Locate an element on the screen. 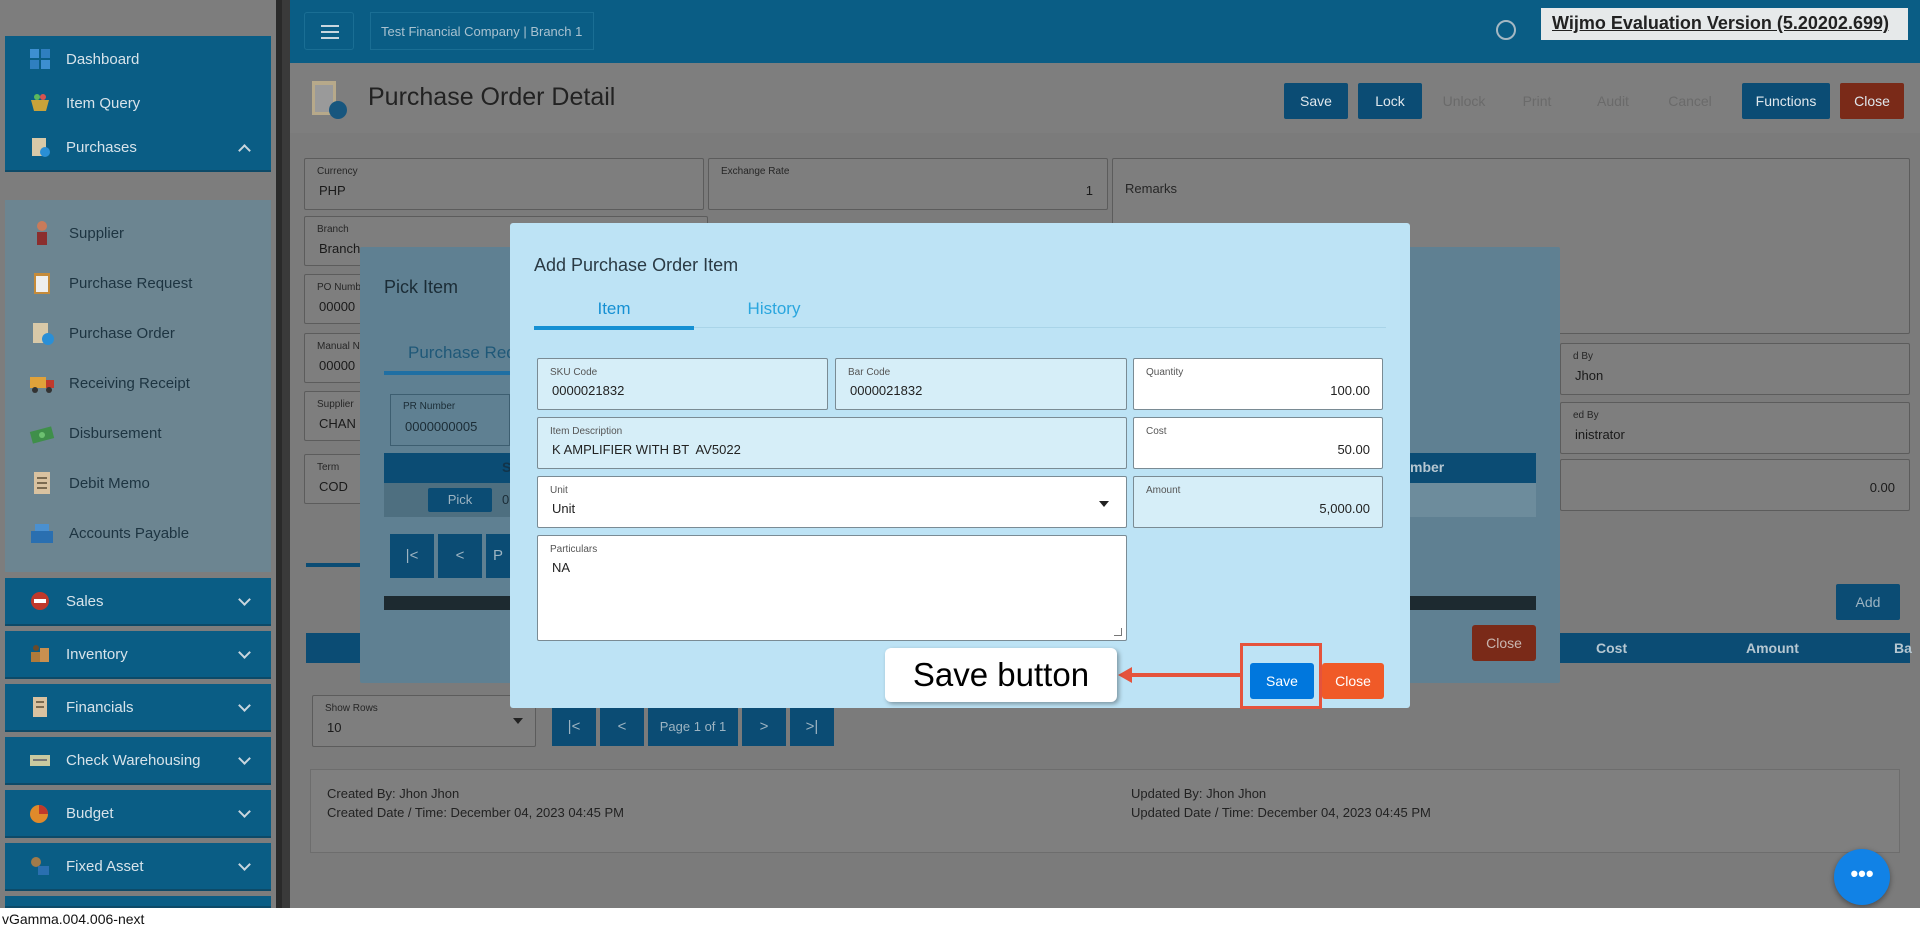  modal-close-button: Close is located at coordinates (1353, 681).